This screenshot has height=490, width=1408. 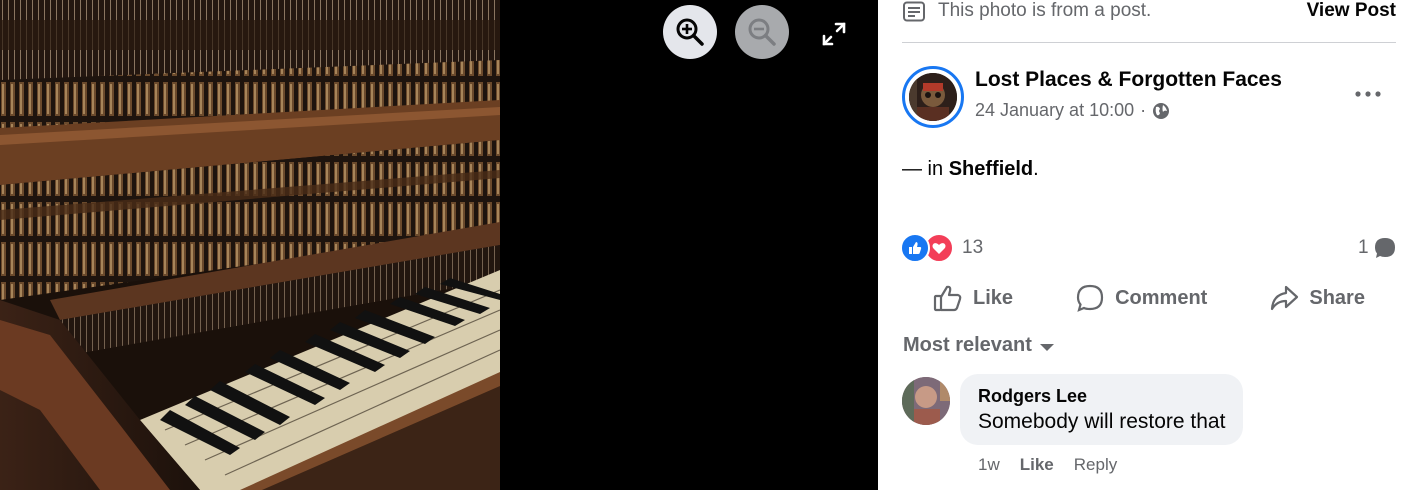 What do you see at coordinates (973, 247) in the screenshot?
I see `reaction-count: 13` at bounding box center [973, 247].